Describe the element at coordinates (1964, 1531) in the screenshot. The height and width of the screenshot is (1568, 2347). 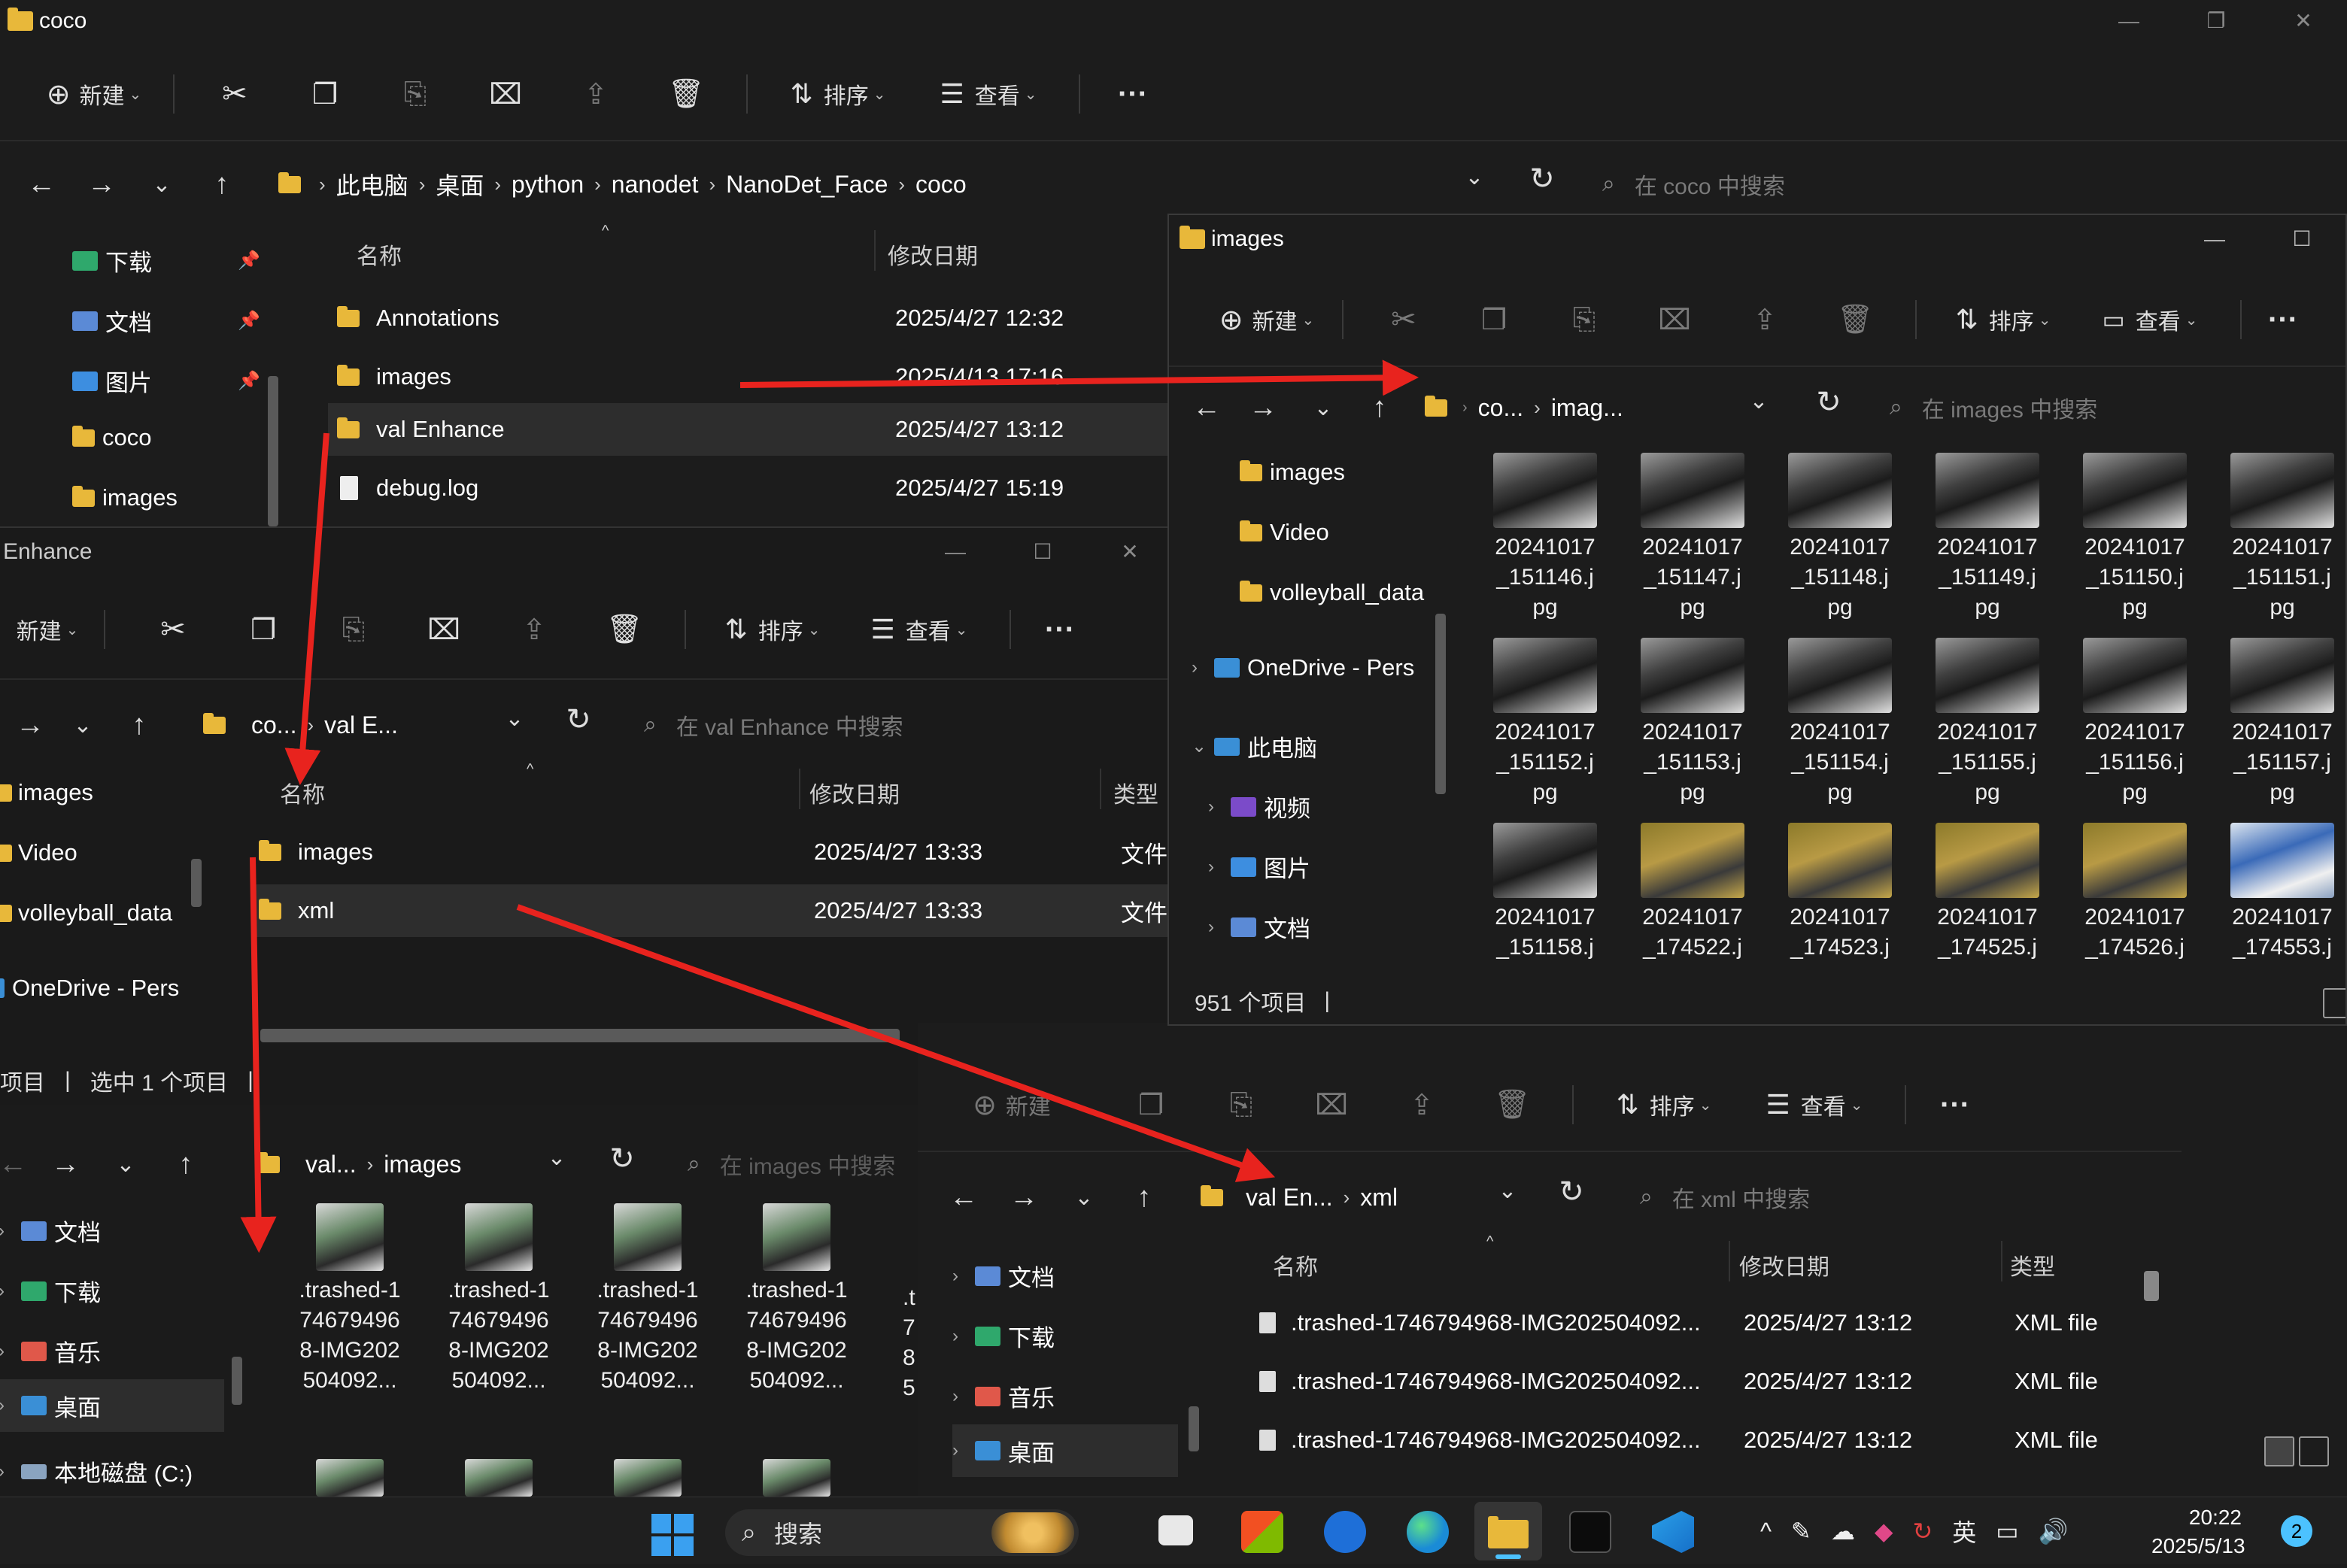
I see `ime-indicator: 英` at that location.